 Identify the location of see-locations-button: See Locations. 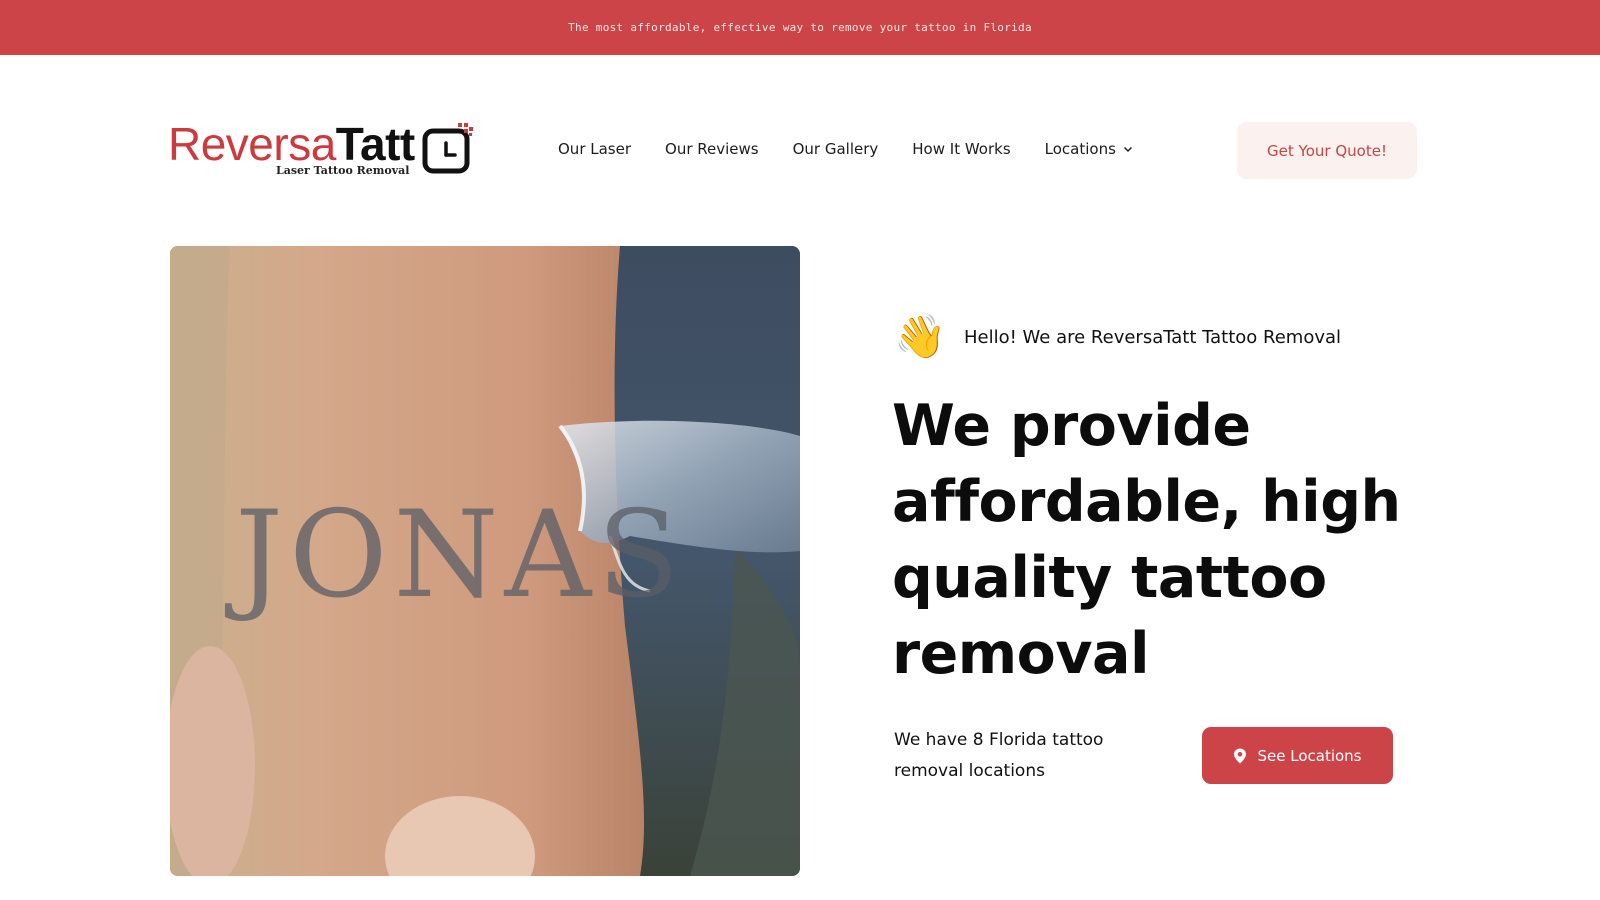
(1297, 755).